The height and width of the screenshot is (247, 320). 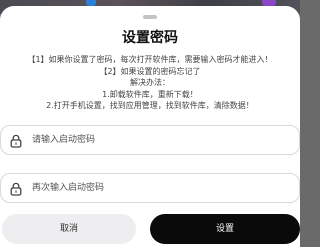 I want to click on instruction-line: 【1】如果你设置了密码，每次打开软件库，需要输入密码才能进入！, so click(x=150, y=59).